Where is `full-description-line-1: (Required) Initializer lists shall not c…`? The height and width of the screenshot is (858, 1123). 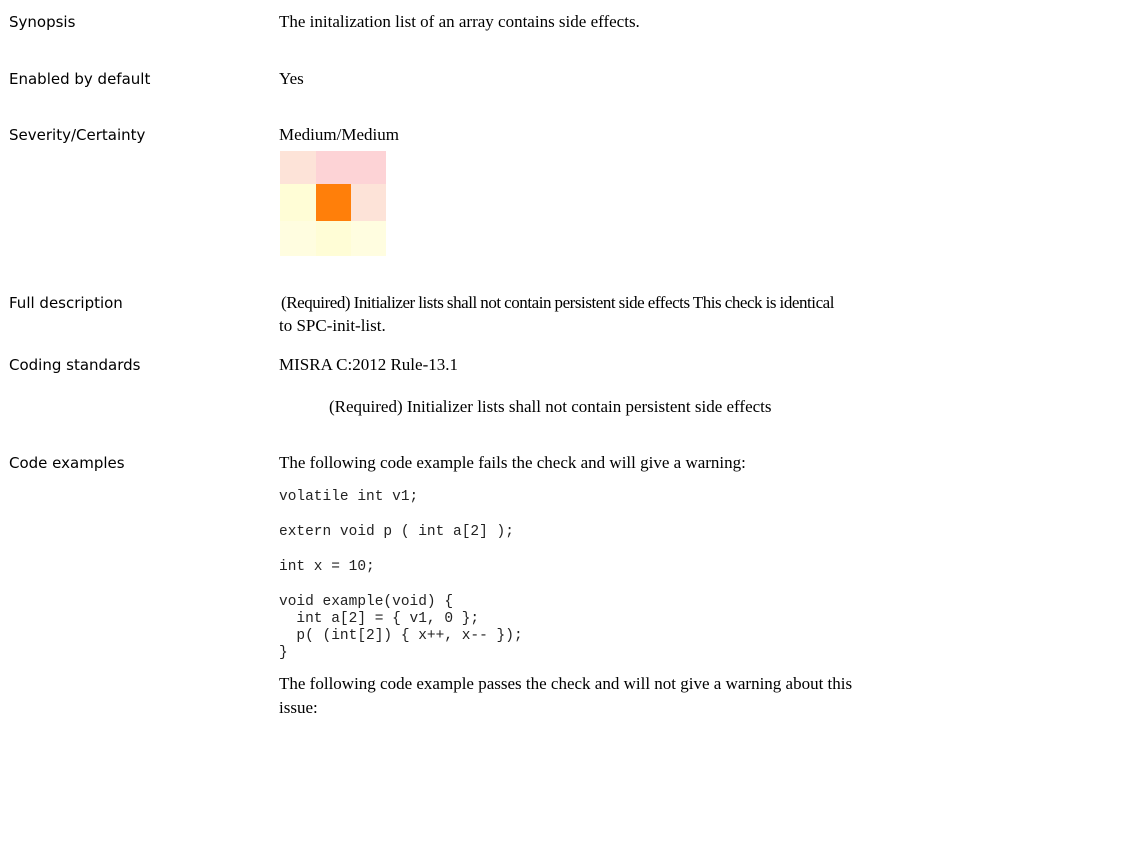 full-description-line-1: (Required) Initializer lists shall not c… is located at coordinates (558, 302).